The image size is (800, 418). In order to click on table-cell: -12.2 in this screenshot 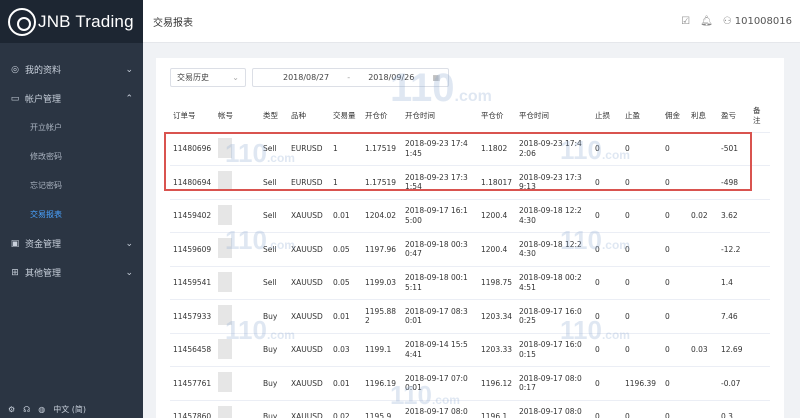, I will do `click(734, 249)`.